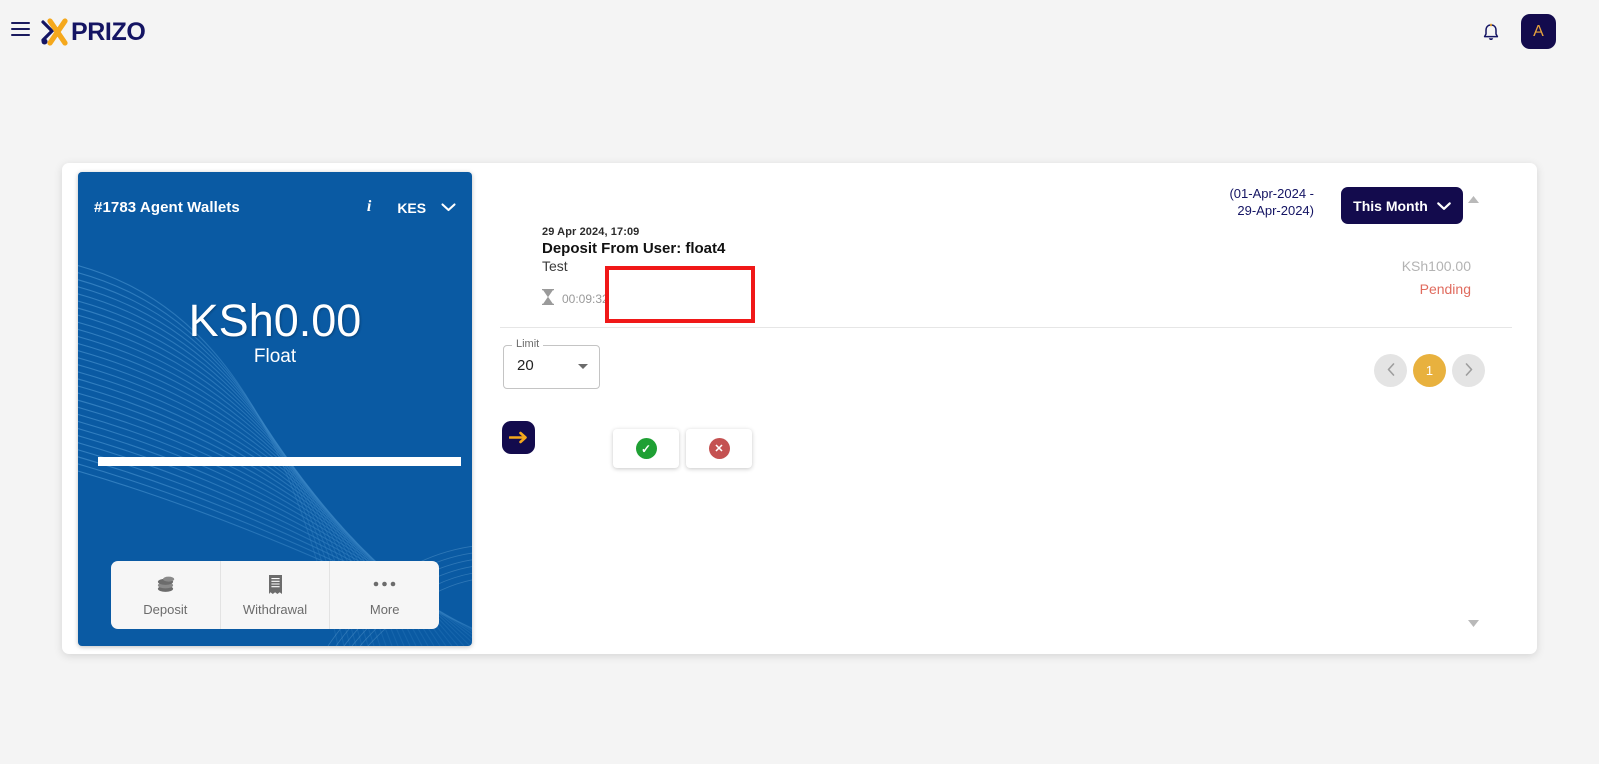  What do you see at coordinates (167, 207) in the screenshot?
I see `wallet-title: #1783 Agent Wallets` at bounding box center [167, 207].